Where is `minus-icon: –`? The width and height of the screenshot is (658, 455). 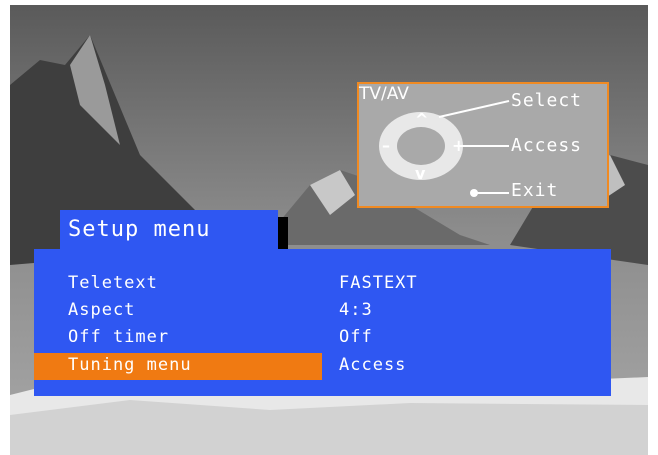 minus-icon: – is located at coordinates (386, 145).